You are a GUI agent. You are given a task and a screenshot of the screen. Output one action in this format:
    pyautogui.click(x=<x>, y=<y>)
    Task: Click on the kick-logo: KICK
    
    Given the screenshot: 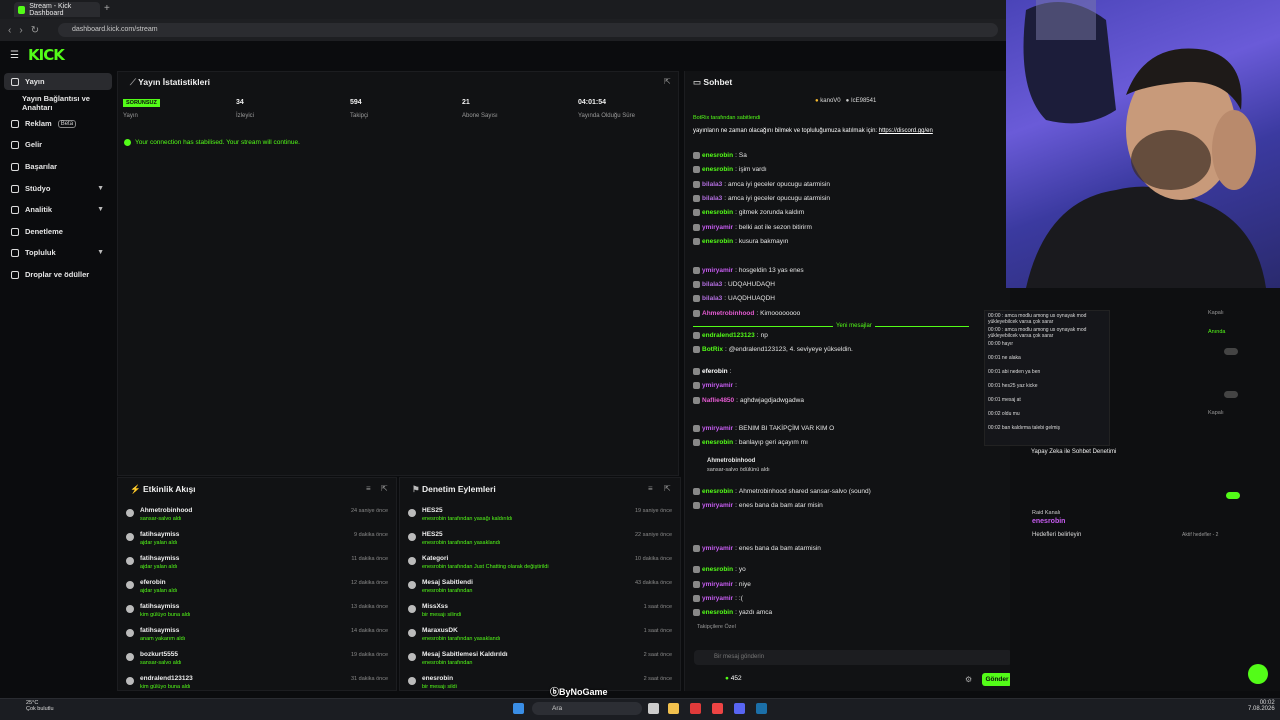 What is the action you would take?
    pyautogui.click(x=46, y=55)
    